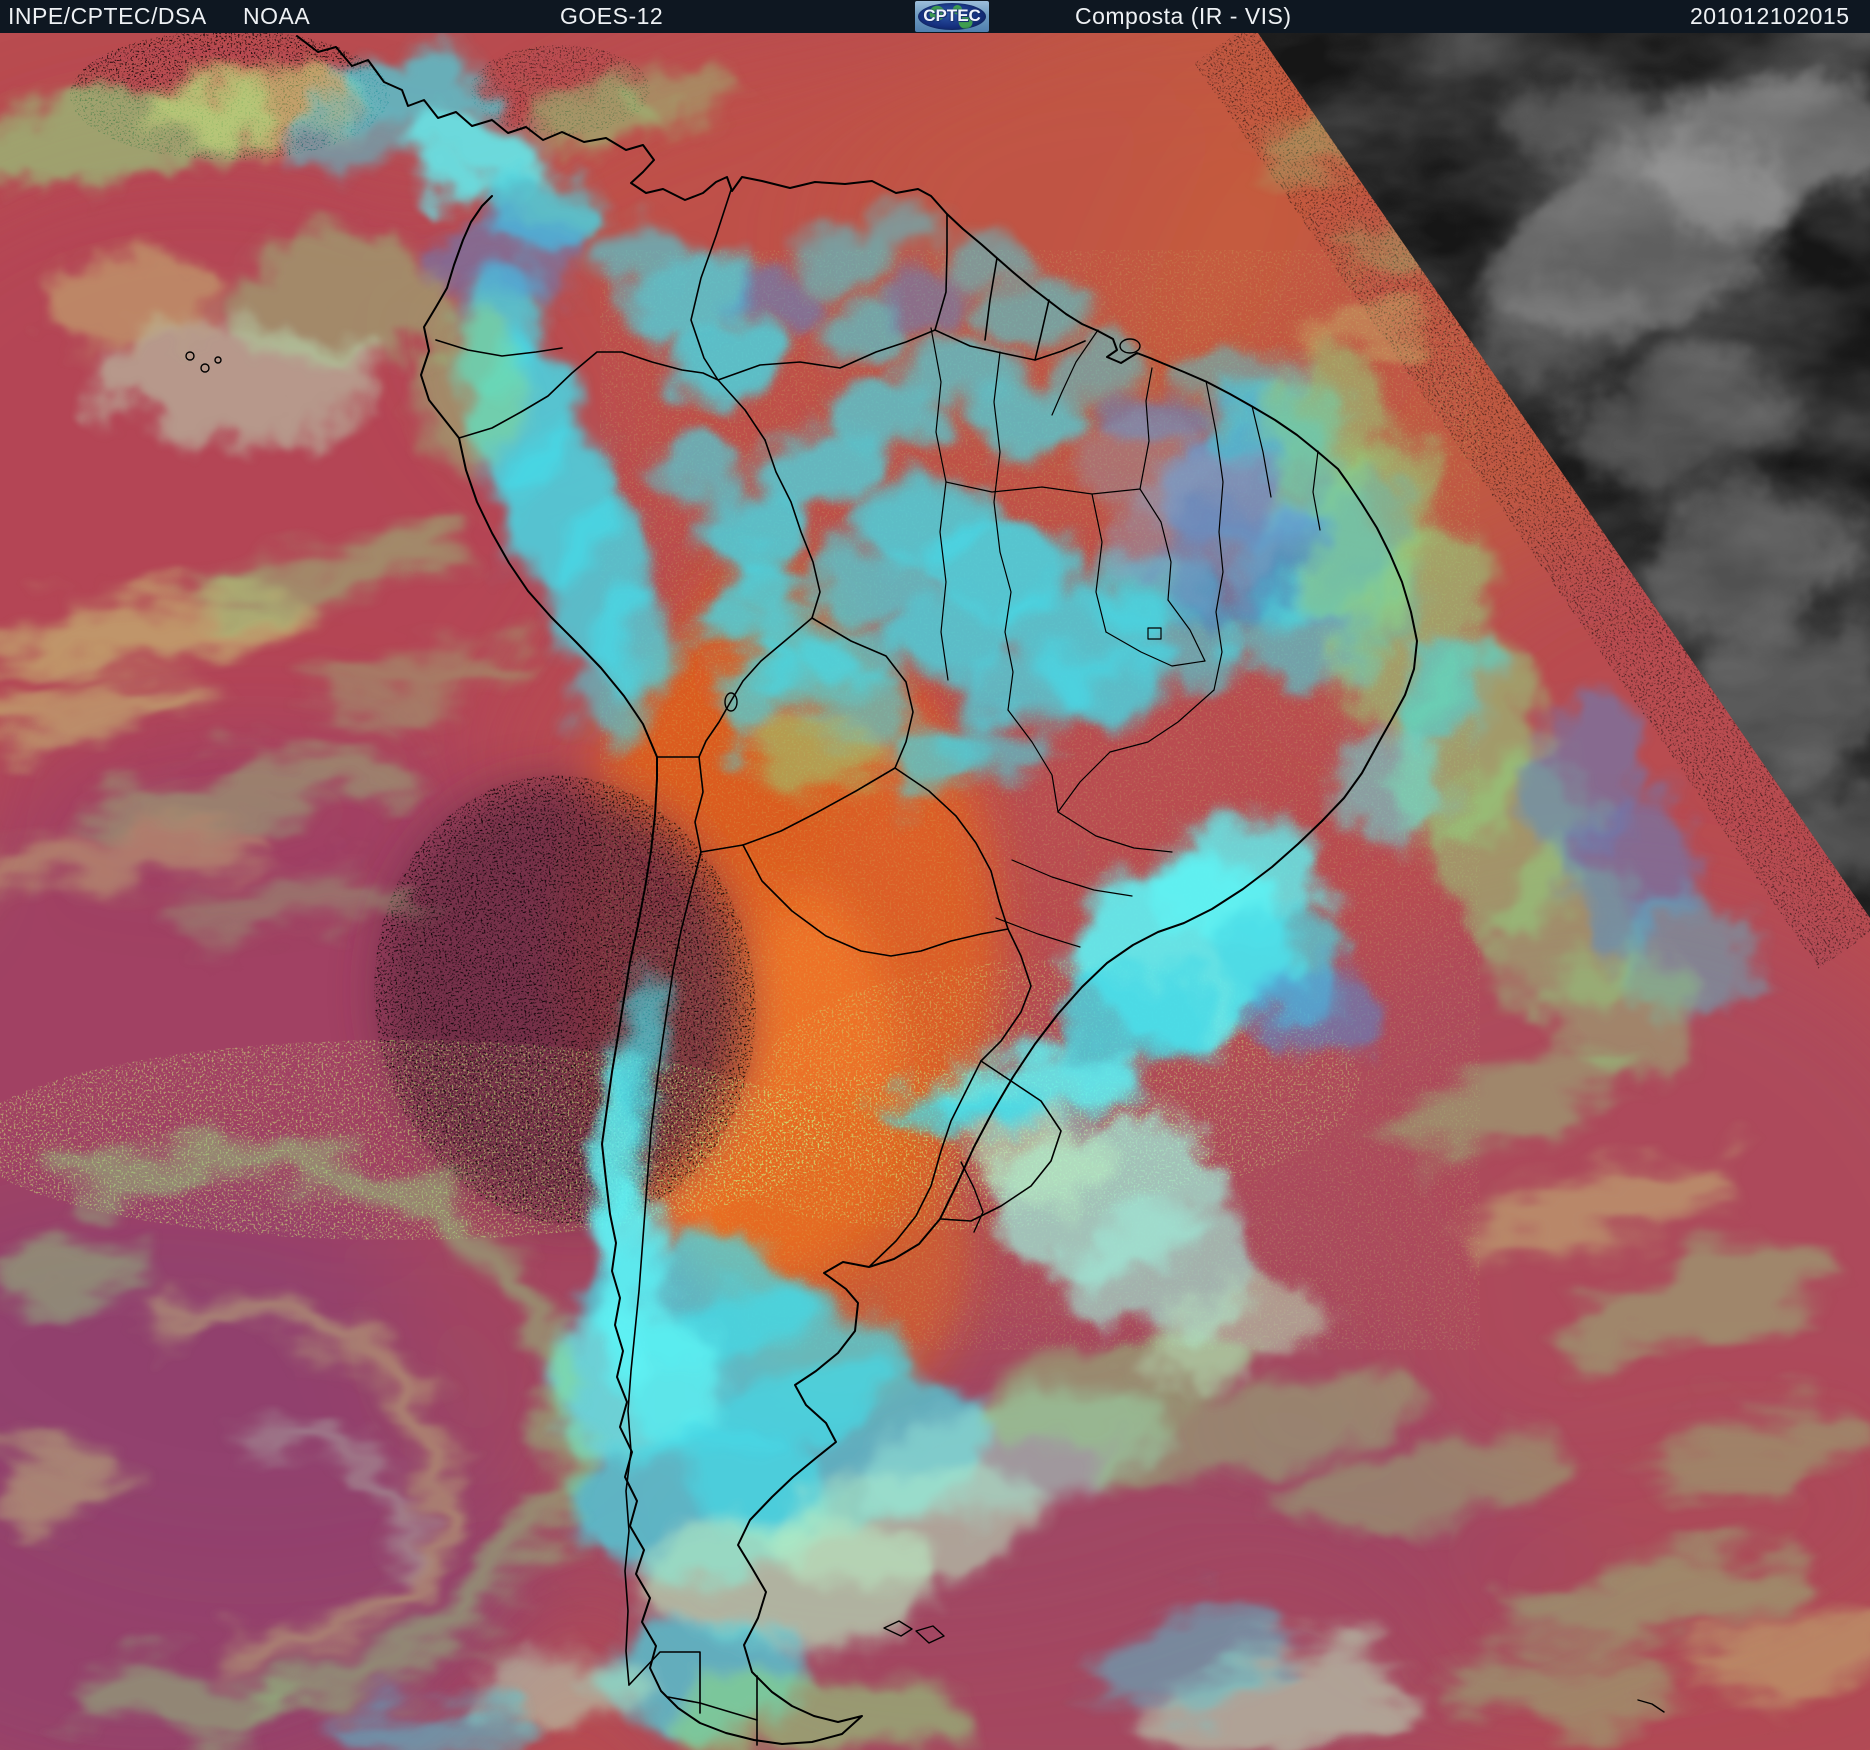 This screenshot has width=1870, height=1750. Describe the element at coordinates (612, 16) in the screenshot. I see `satellite-label: GOES-12` at that location.